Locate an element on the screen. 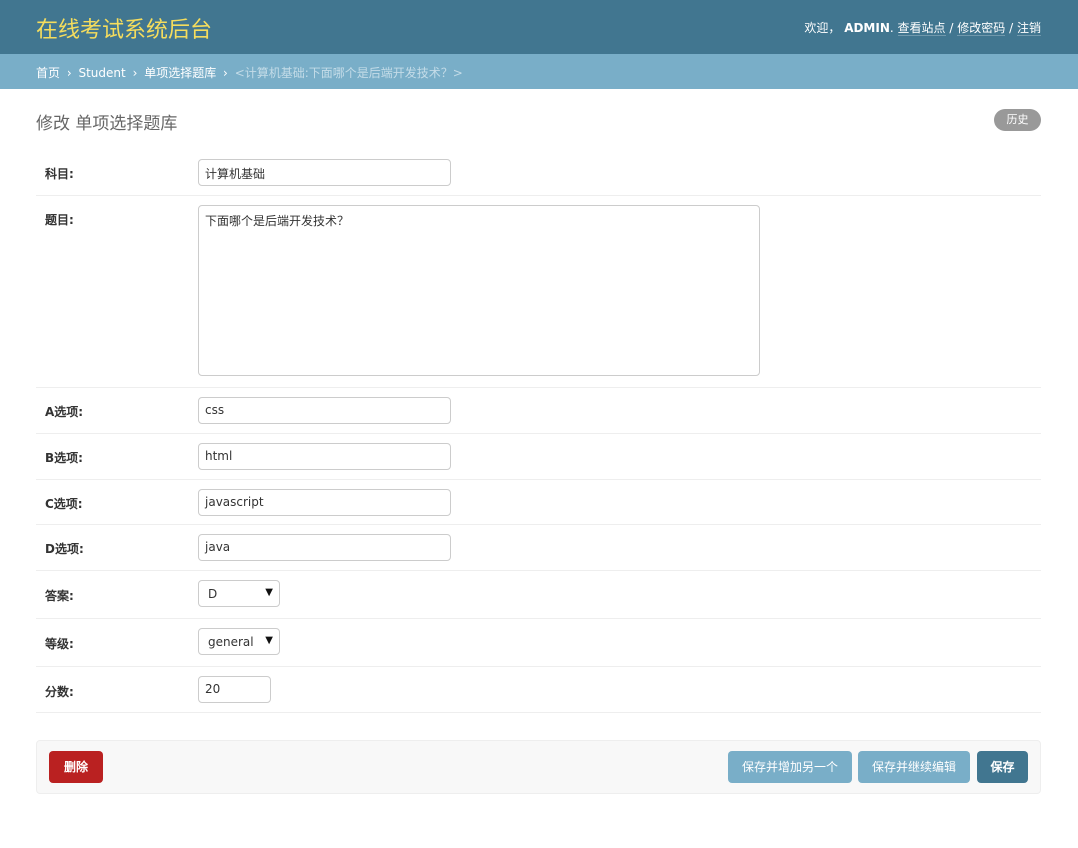 The image size is (1078, 848). question-label: 题目: is located at coordinates (59, 220).